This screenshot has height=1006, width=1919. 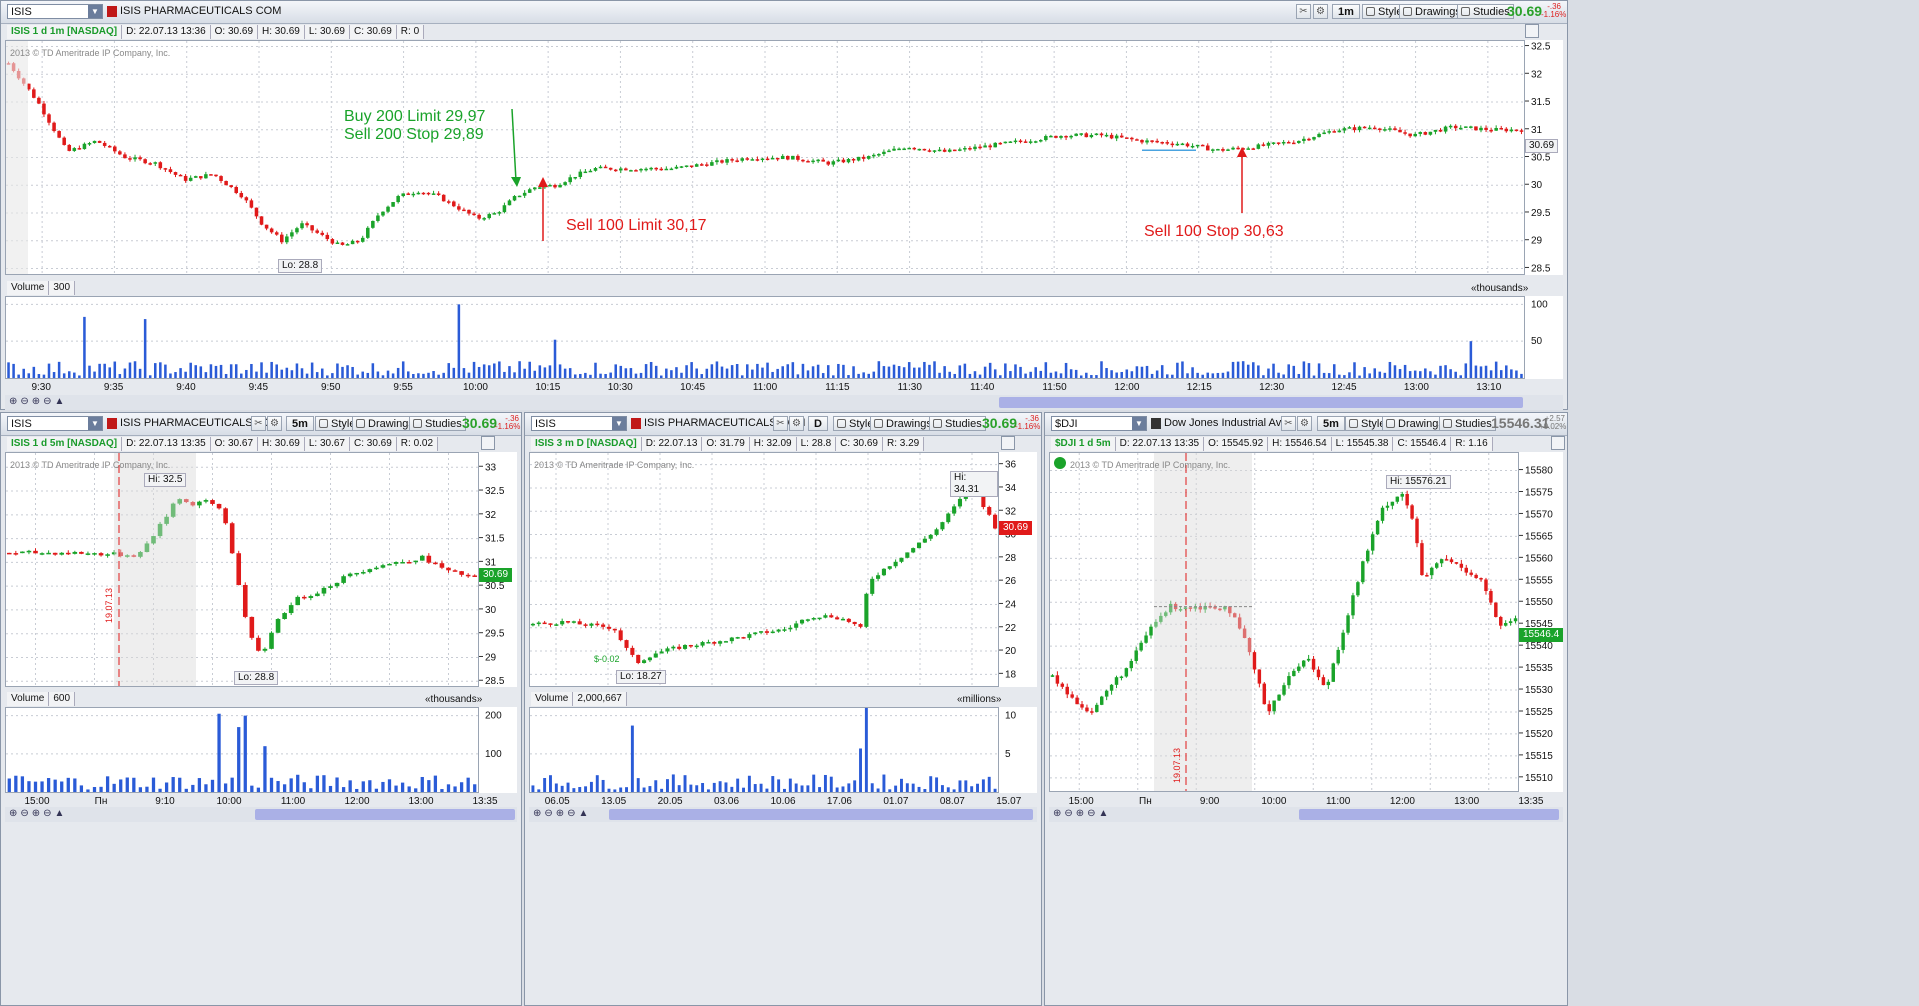 What do you see at coordinates (1429, 814) in the screenshot?
I see `br-scroll-thumb` at bounding box center [1429, 814].